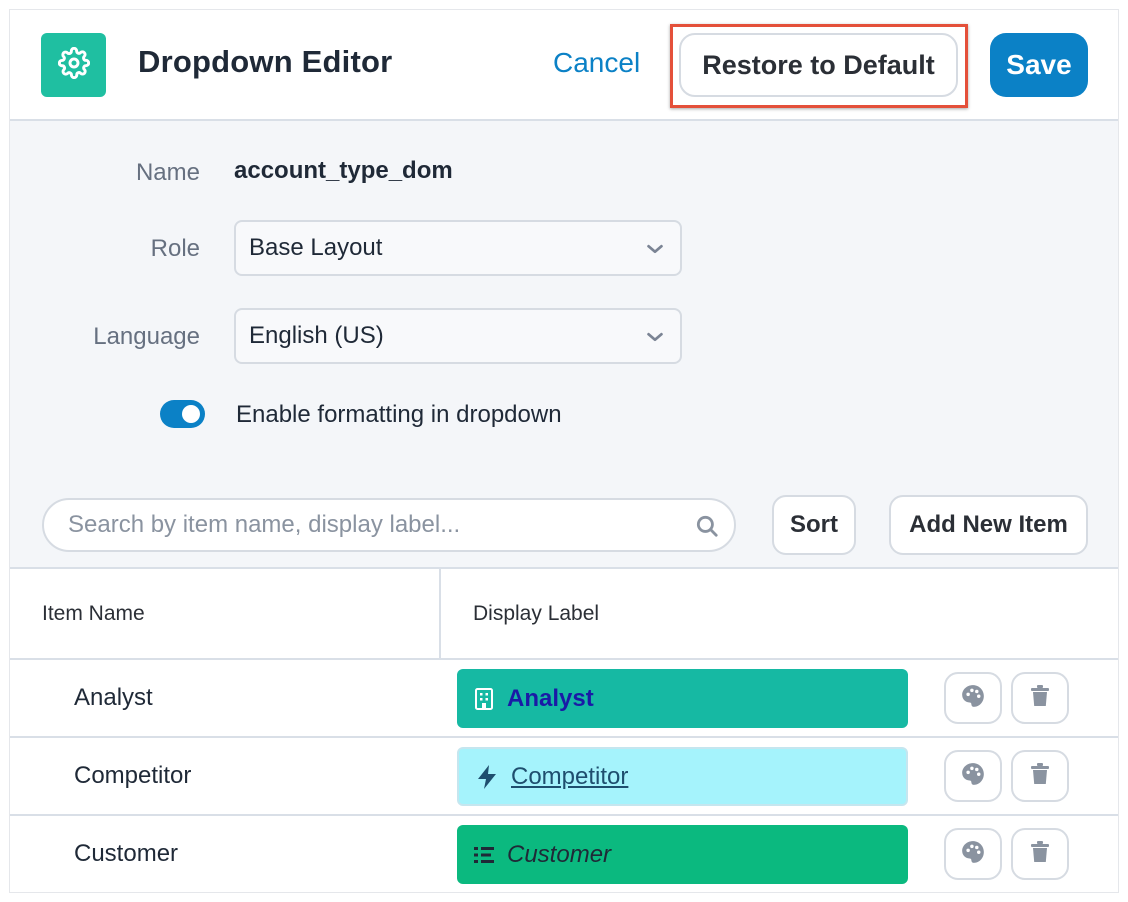 The width and height of the screenshot is (1128, 902). What do you see at coordinates (343, 170) in the screenshot?
I see `name-value: account_type_dom` at bounding box center [343, 170].